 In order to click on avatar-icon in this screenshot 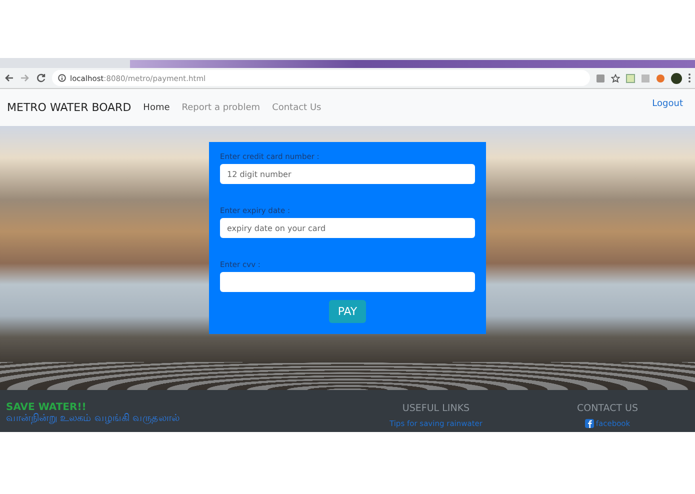, I will do `click(676, 78)`.